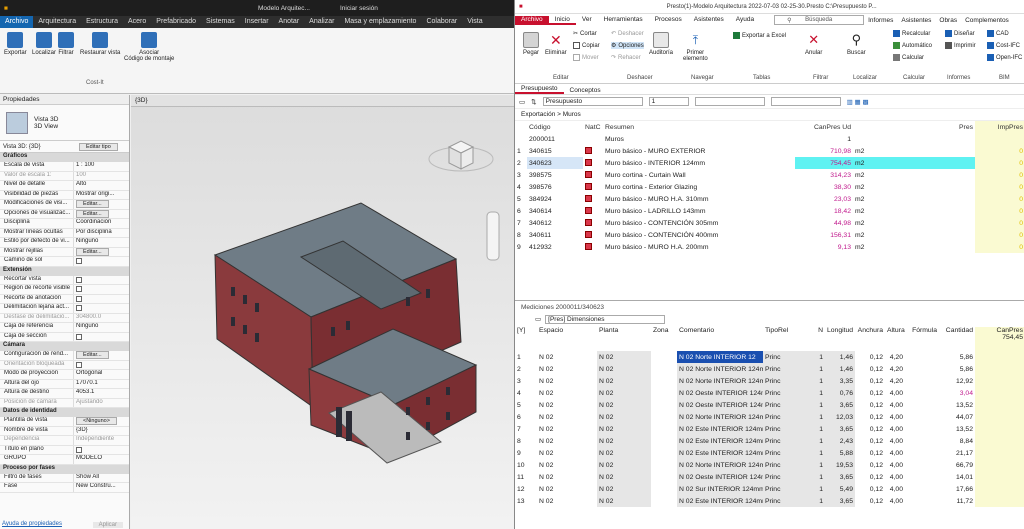 The image size is (1024, 529). What do you see at coordinates (586, 57) in the screenshot?
I see `mover-button: Mover` at bounding box center [586, 57].